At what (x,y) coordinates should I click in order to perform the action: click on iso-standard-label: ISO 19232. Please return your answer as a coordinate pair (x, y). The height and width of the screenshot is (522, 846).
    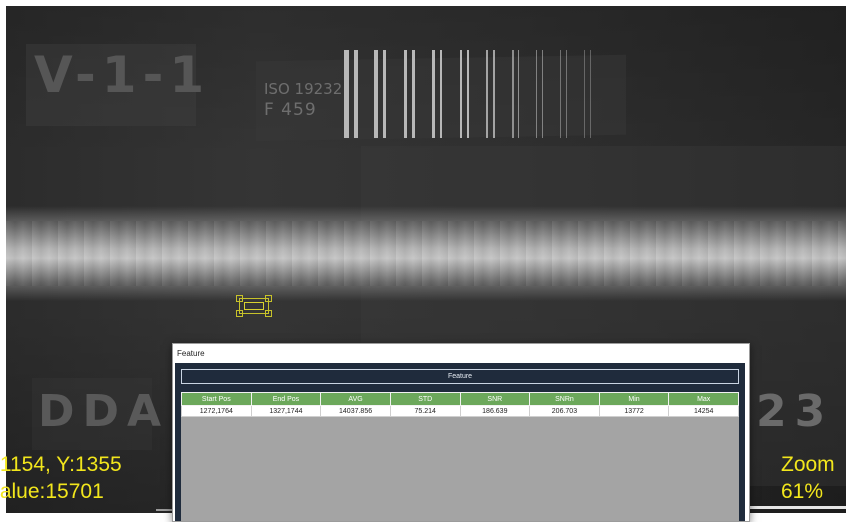
    Looking at the image, I should click on (303, 89).